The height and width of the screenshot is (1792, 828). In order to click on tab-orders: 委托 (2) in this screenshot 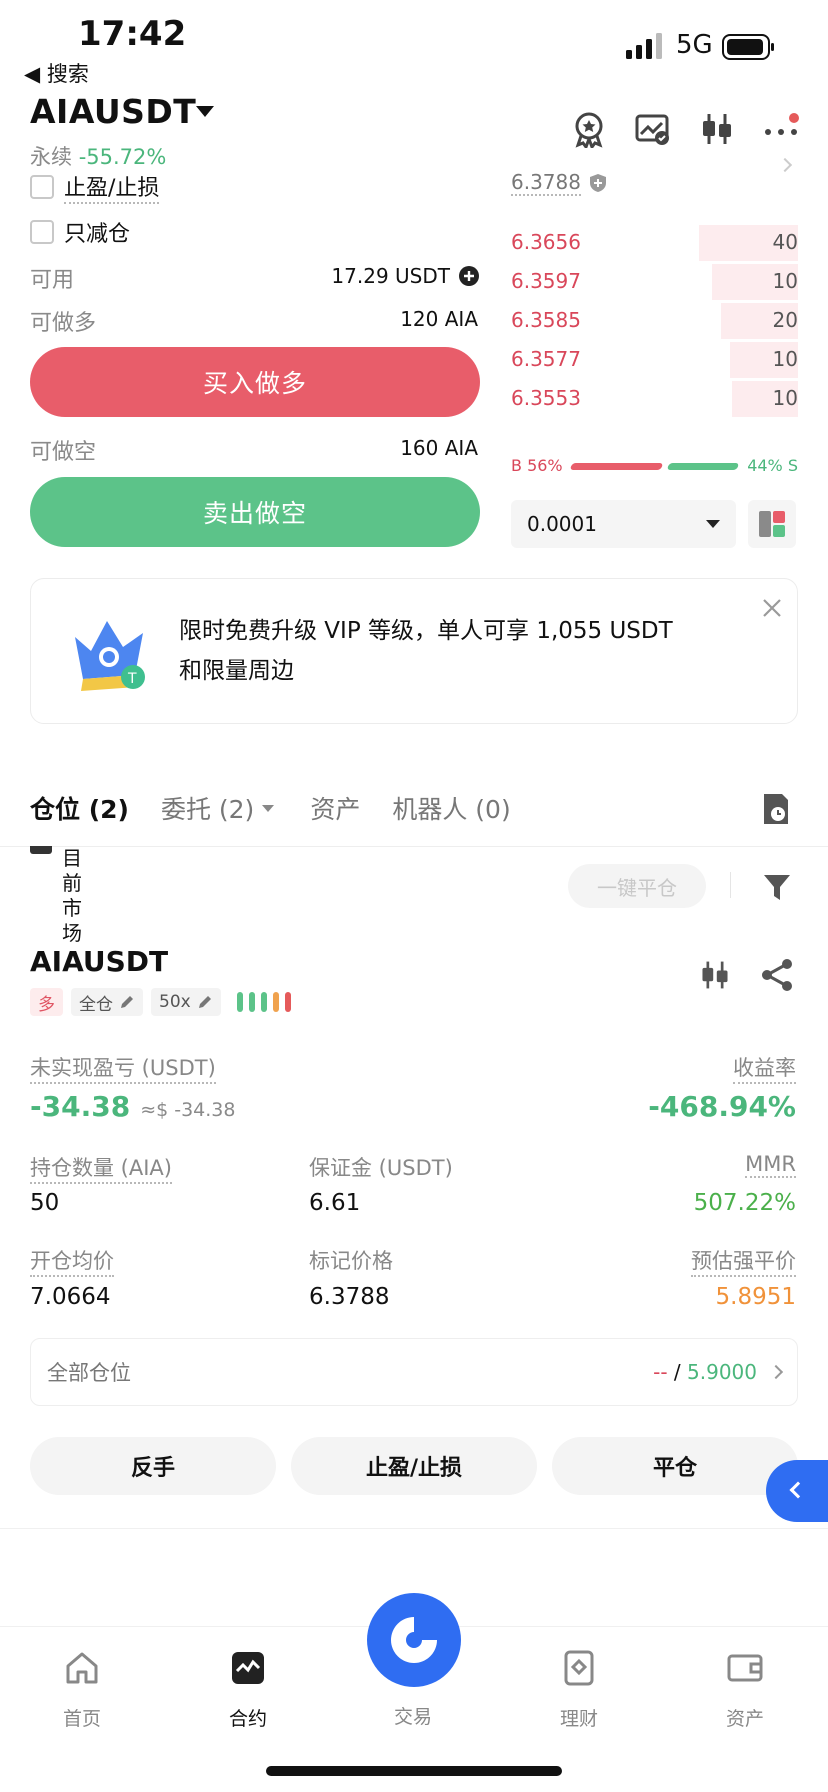, I will do `click(207, 808)`.